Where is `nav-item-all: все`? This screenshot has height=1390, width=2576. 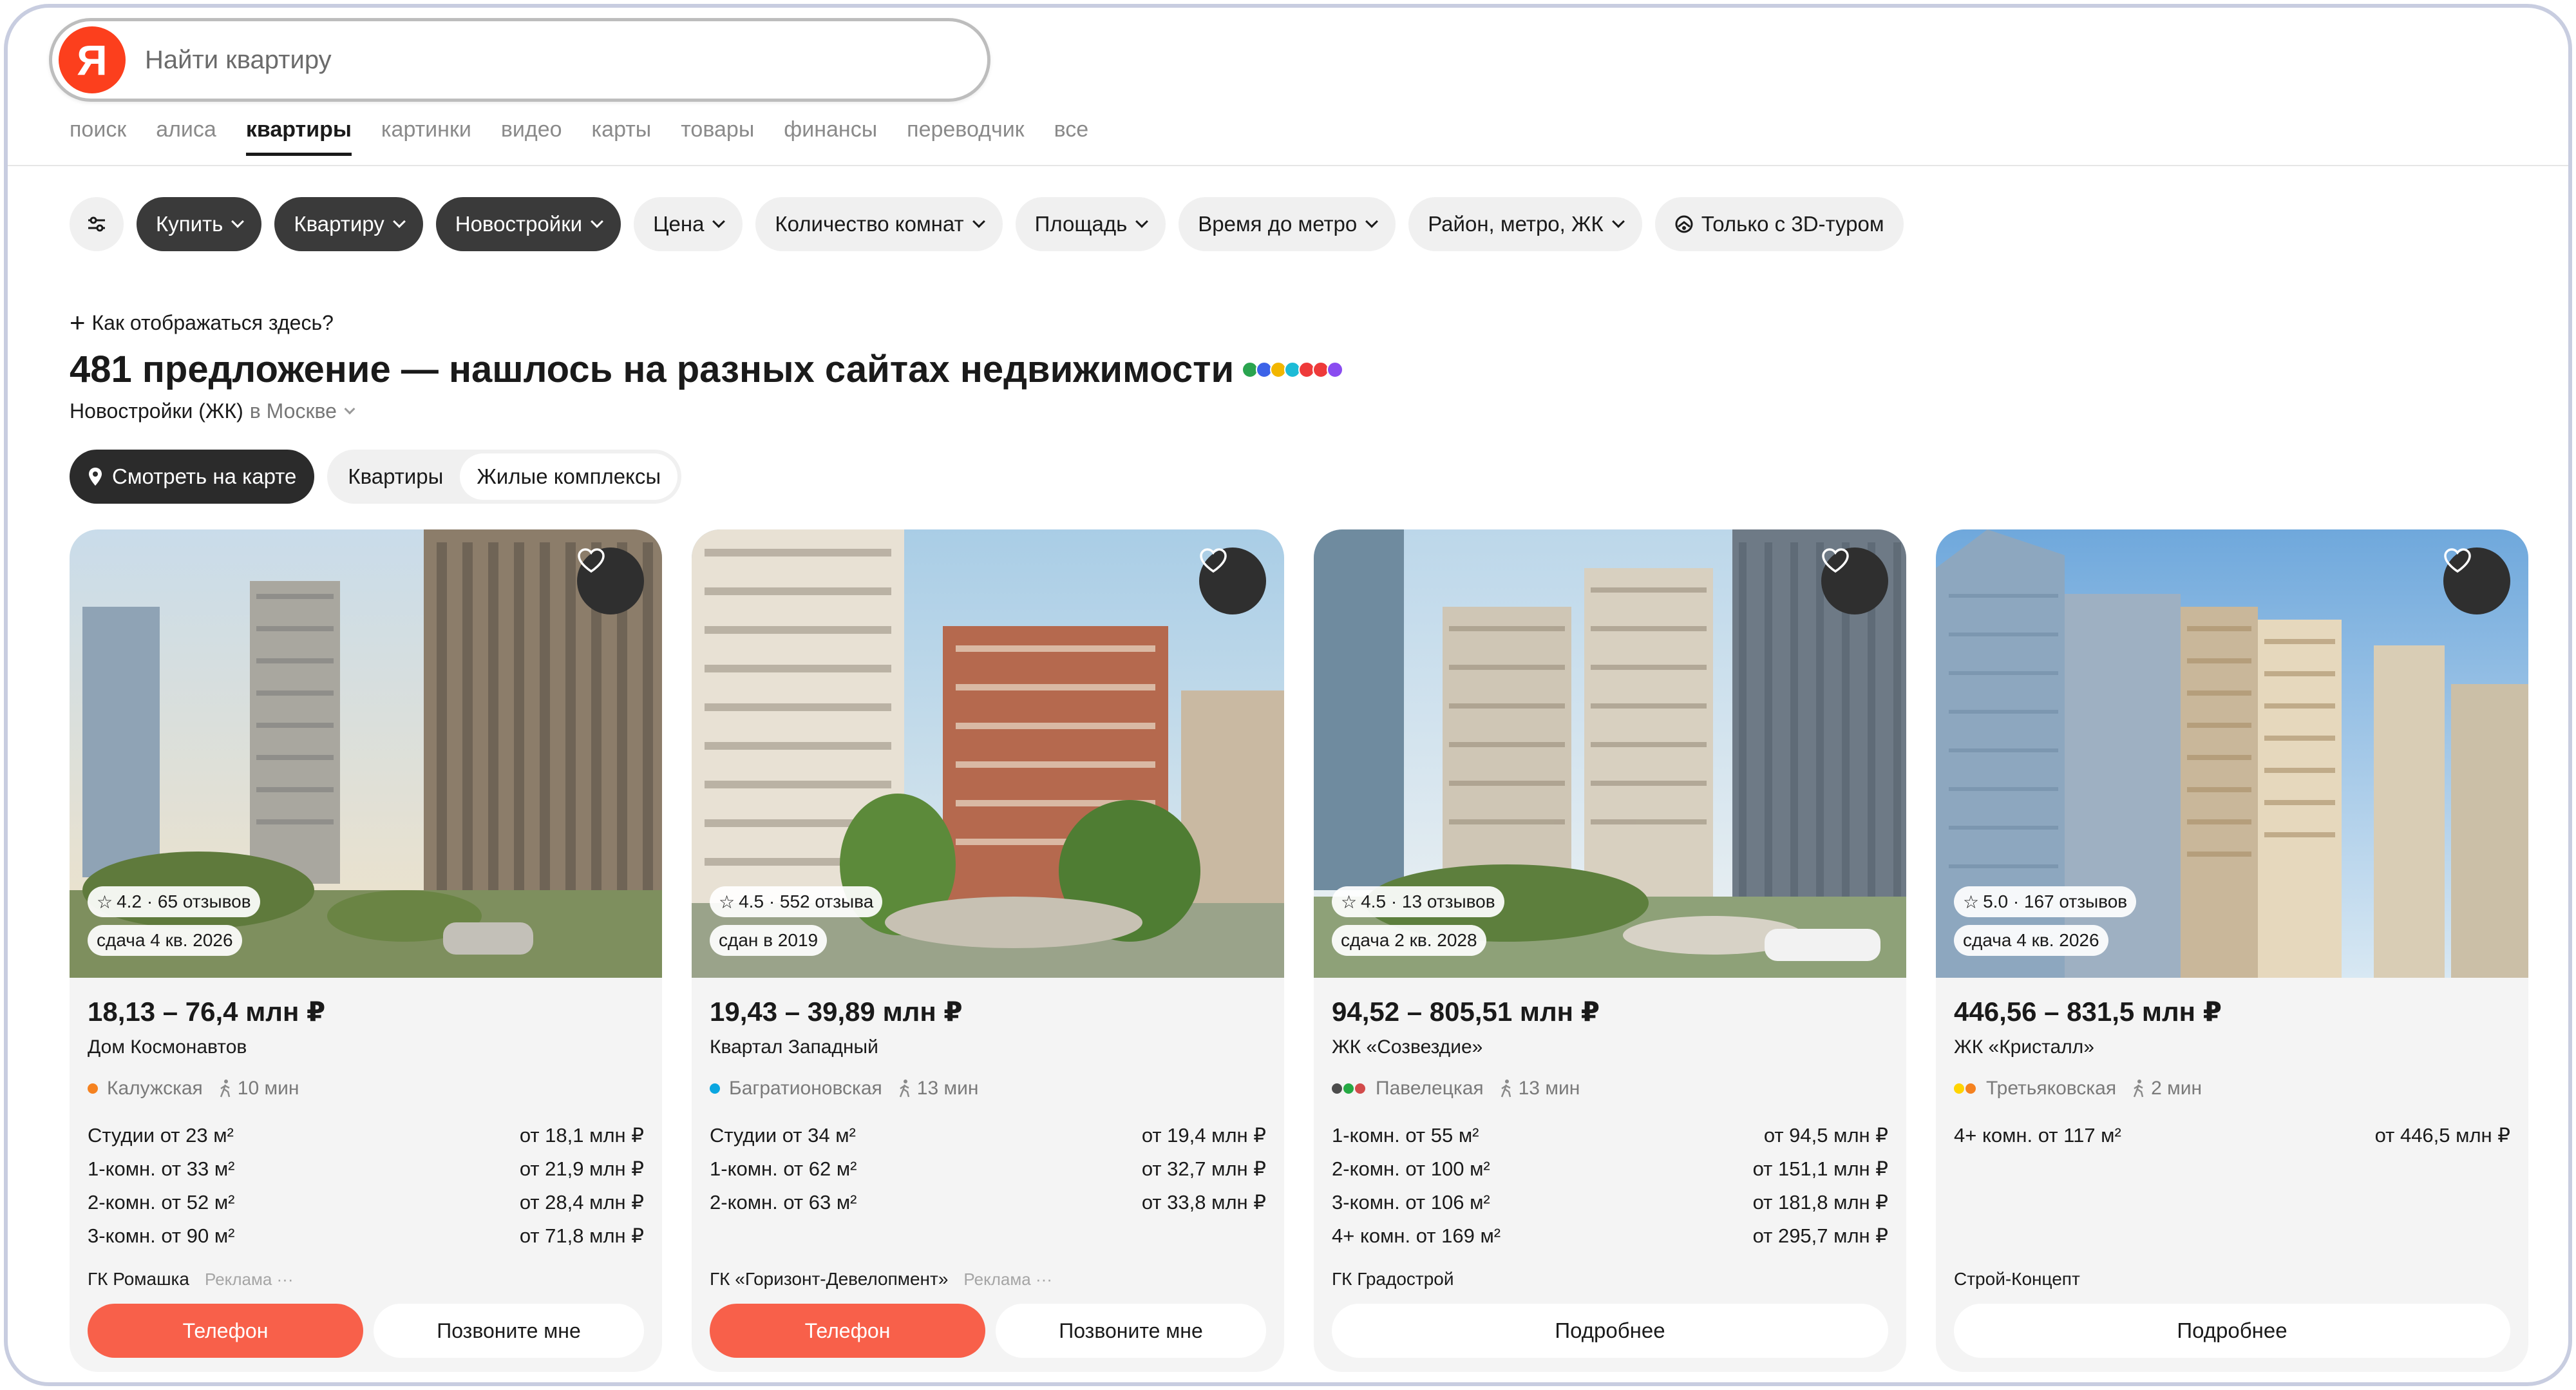 nav-item-all: все is located at coordinates (1071, 135).